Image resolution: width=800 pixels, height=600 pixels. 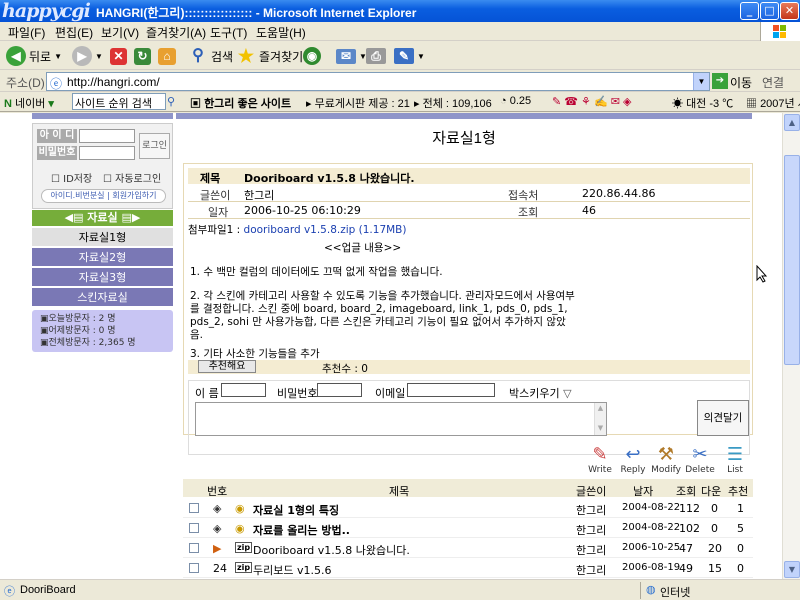 What do you see at coordinates (567, 393) in the screenshot?
I see `triangle-down-icon: ▽` at bounding box center [567, 393].